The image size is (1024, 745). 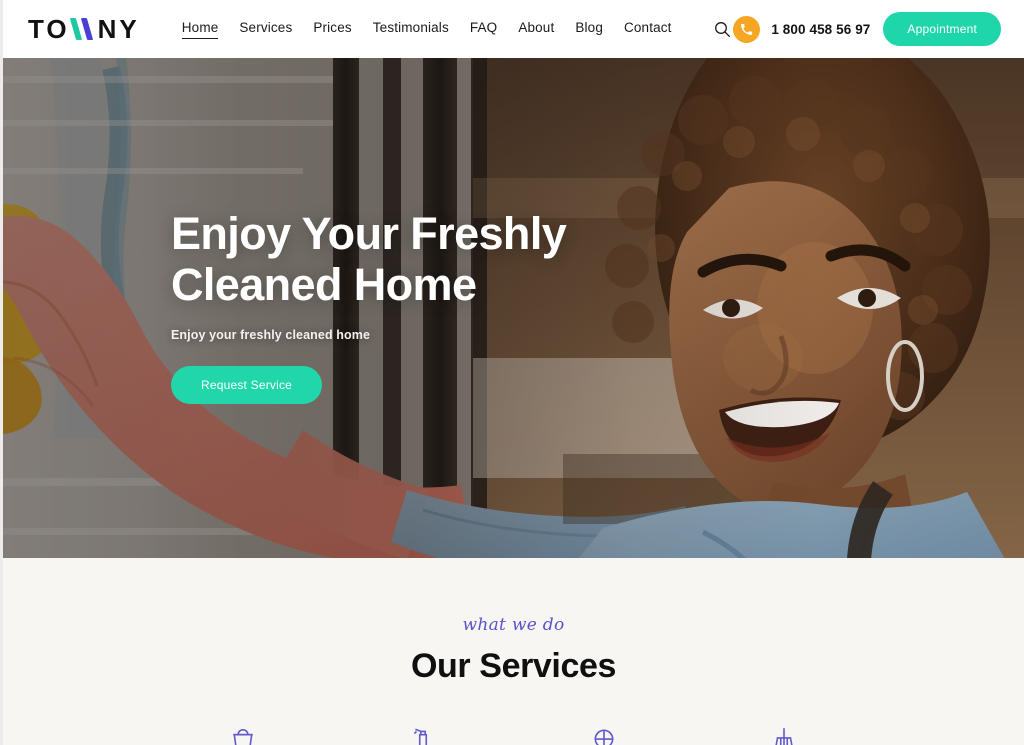 I want to click on nav-item-prices: Prices, so click(x=332, y=29).